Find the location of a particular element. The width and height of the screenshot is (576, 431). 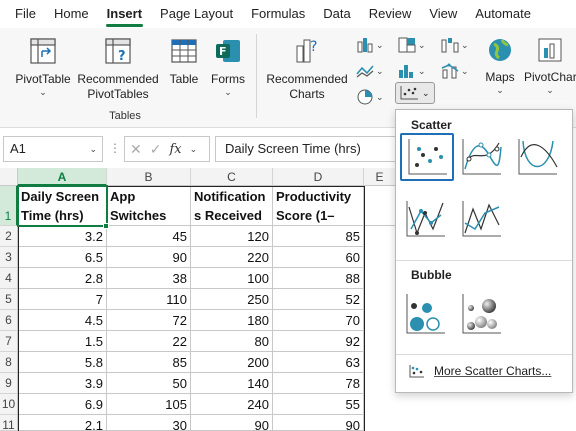

table-cell: 220 is located at coordinates (232, 257).